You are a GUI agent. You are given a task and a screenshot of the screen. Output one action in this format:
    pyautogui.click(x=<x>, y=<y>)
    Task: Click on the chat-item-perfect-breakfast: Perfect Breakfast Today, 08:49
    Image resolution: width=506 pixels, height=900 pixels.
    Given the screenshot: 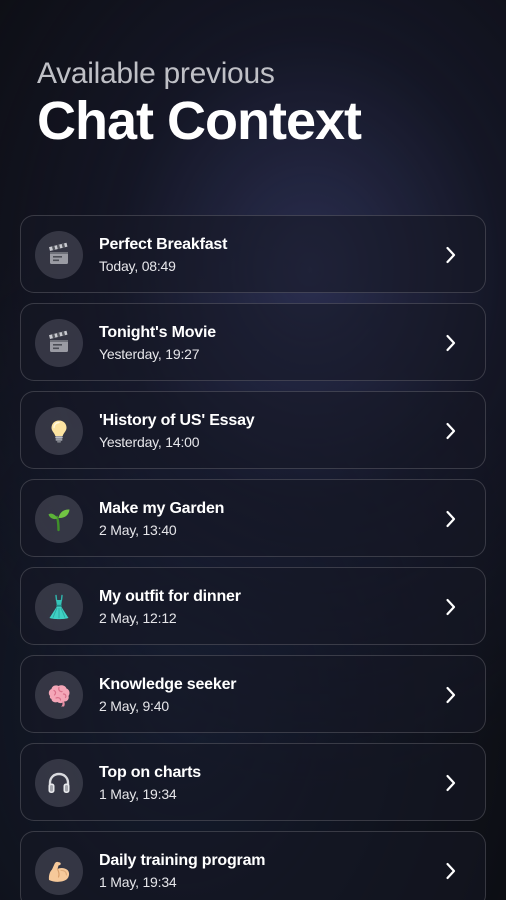 What is the action you would take?
    pyautogui.click(x=253, y=254)
    